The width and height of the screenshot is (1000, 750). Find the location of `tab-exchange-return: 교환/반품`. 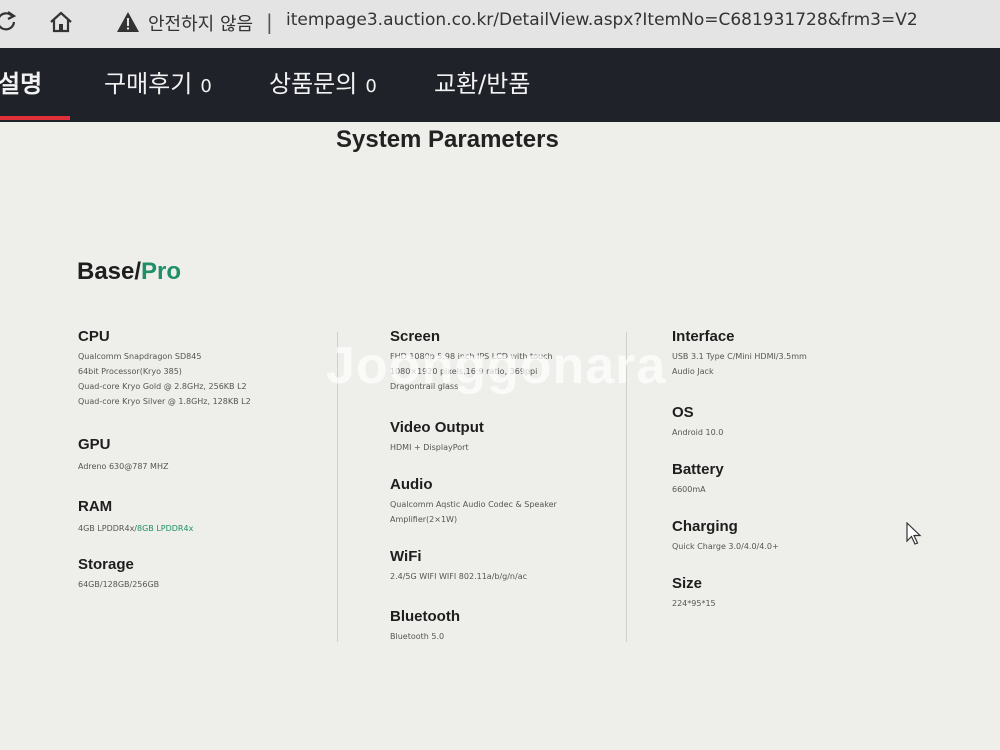

tab-exchange-return: 교환/반품 is located at coordinates (482, 81).